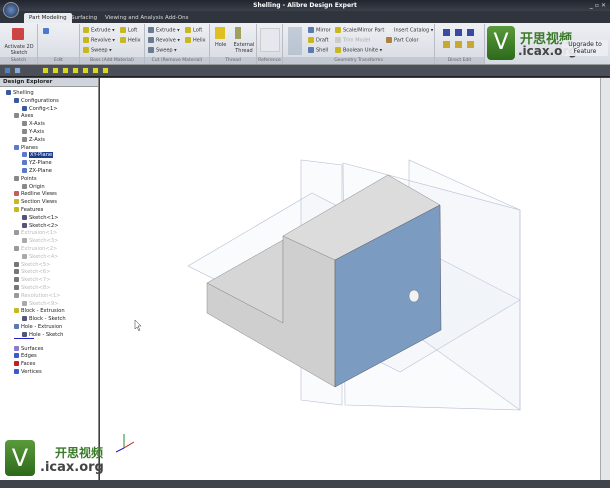  Describe the element at coordinates (128, 30) in the screenshot. I see `boss-loft-button: Loft` at that location.